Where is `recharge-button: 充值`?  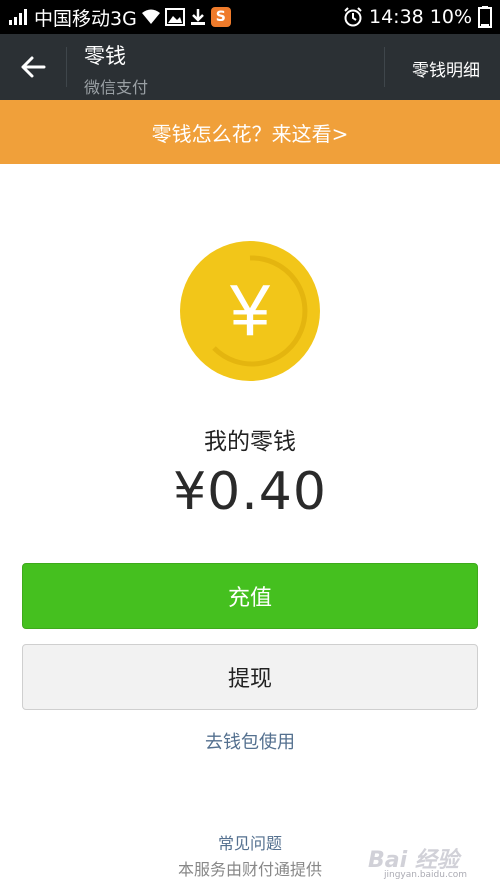 recharge-button: 充值 is located at coordinates (250, 596).